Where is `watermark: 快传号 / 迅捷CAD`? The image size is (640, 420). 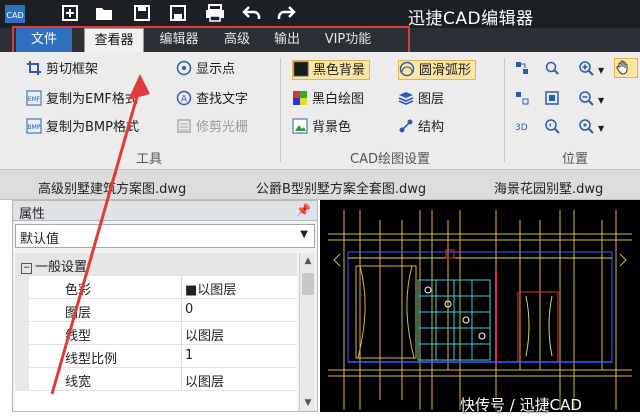 watermark: 快传号 / 迅捷CAD is located at coordinates (521, 405).